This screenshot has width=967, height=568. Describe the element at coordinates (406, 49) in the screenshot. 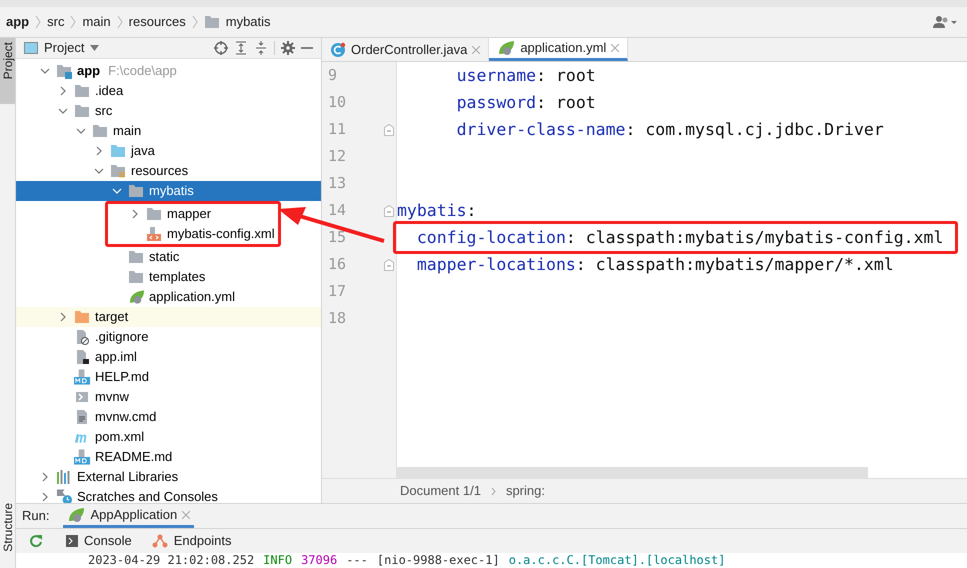

I see `editor-tab: OrderController.java` at that location.